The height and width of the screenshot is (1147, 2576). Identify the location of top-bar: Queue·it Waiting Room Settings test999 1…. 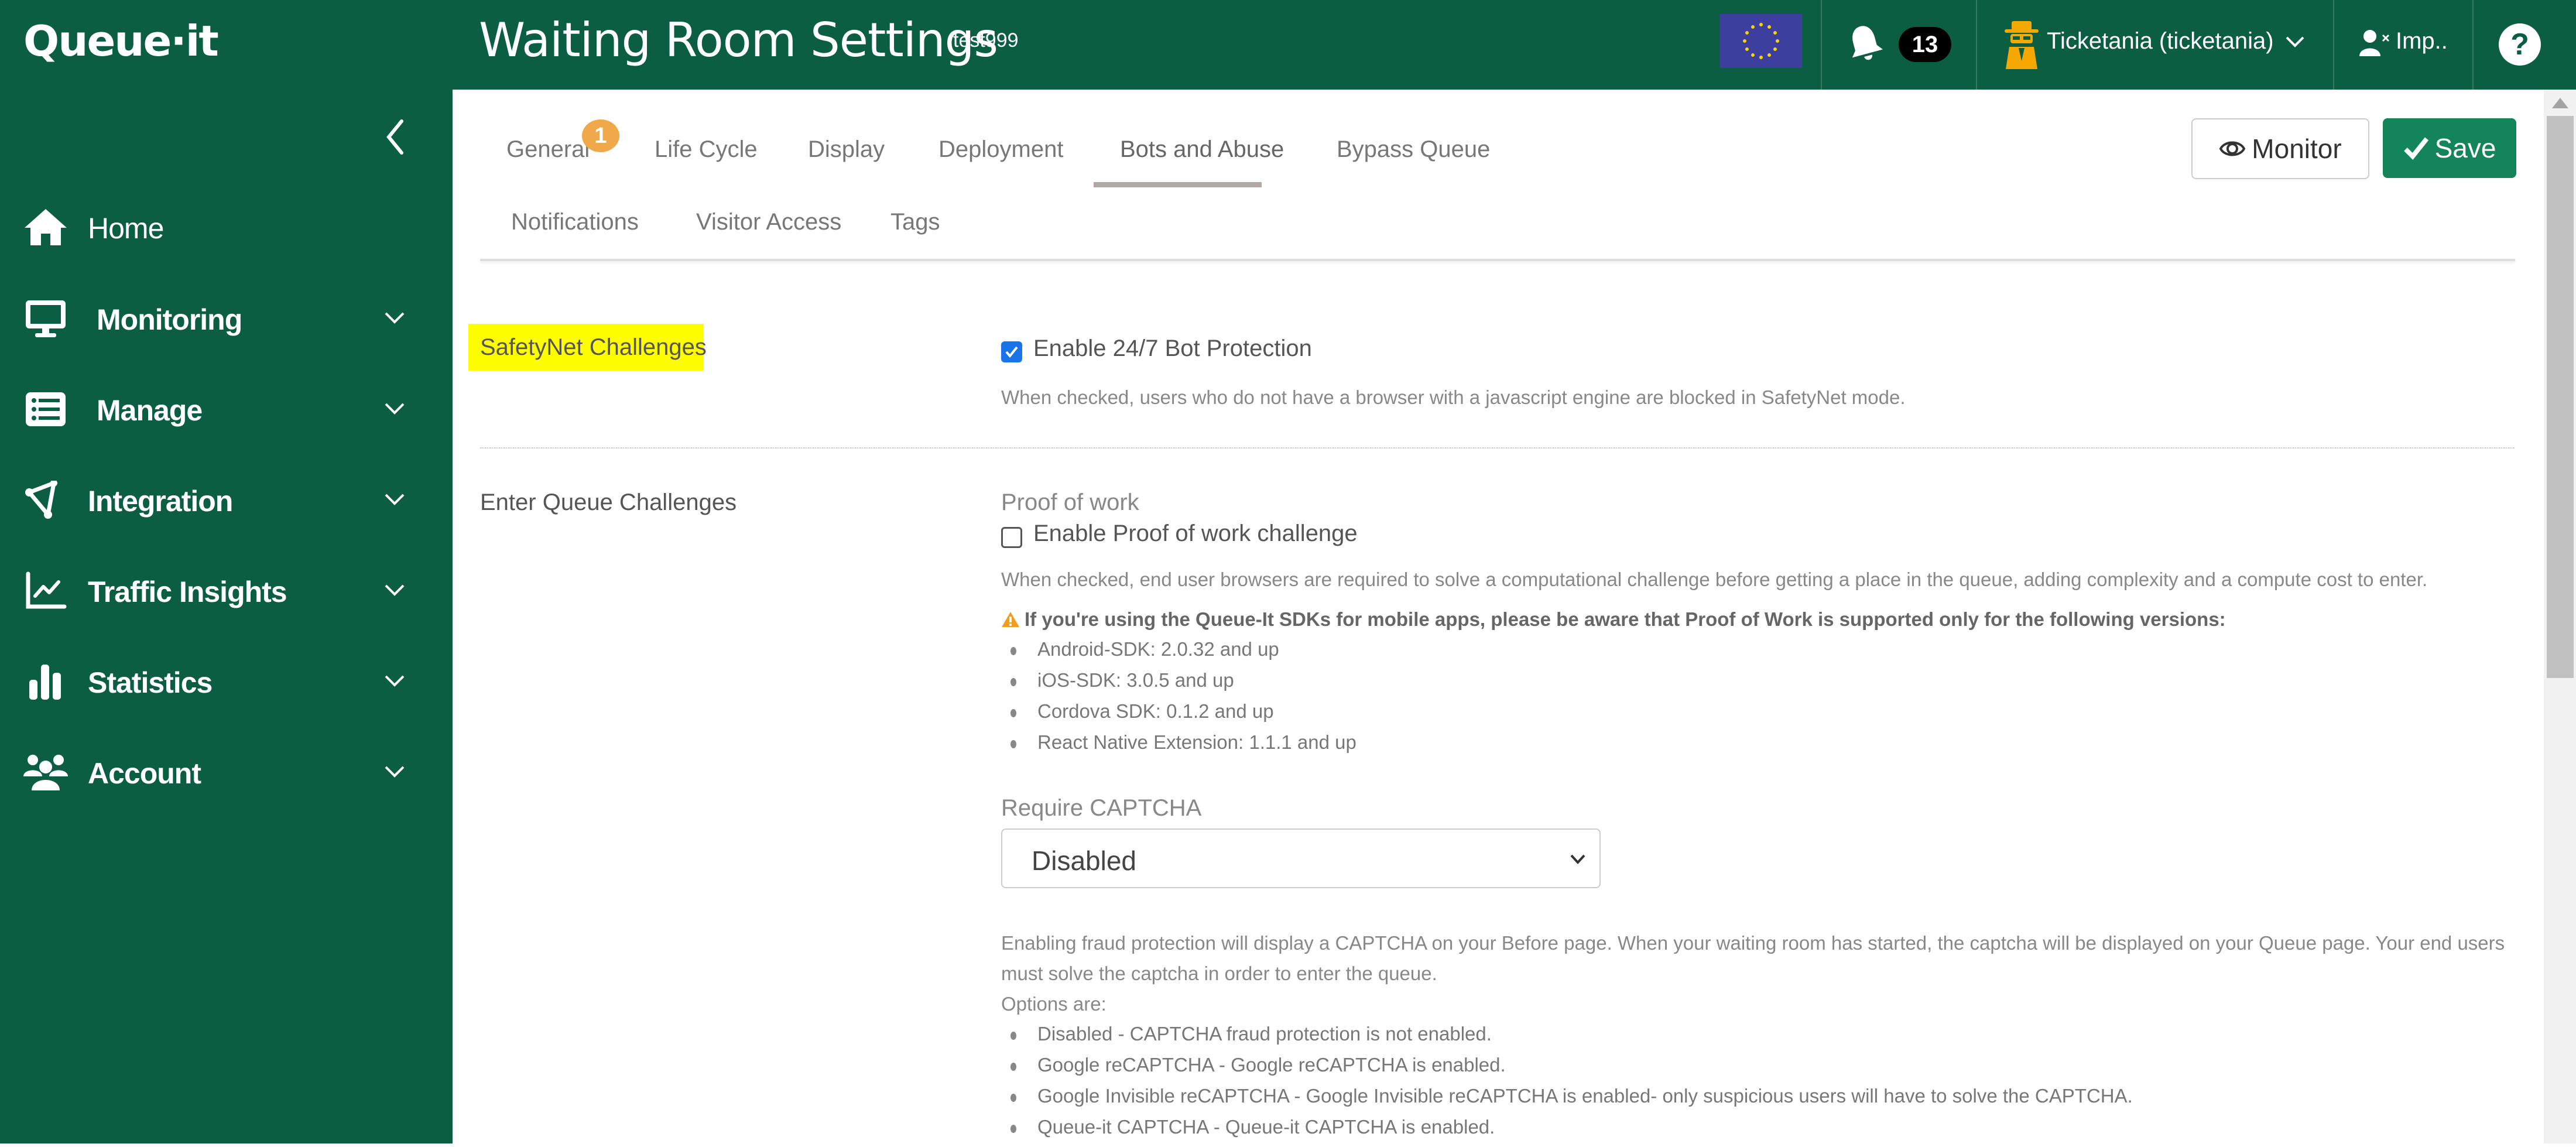
(1288, 45).